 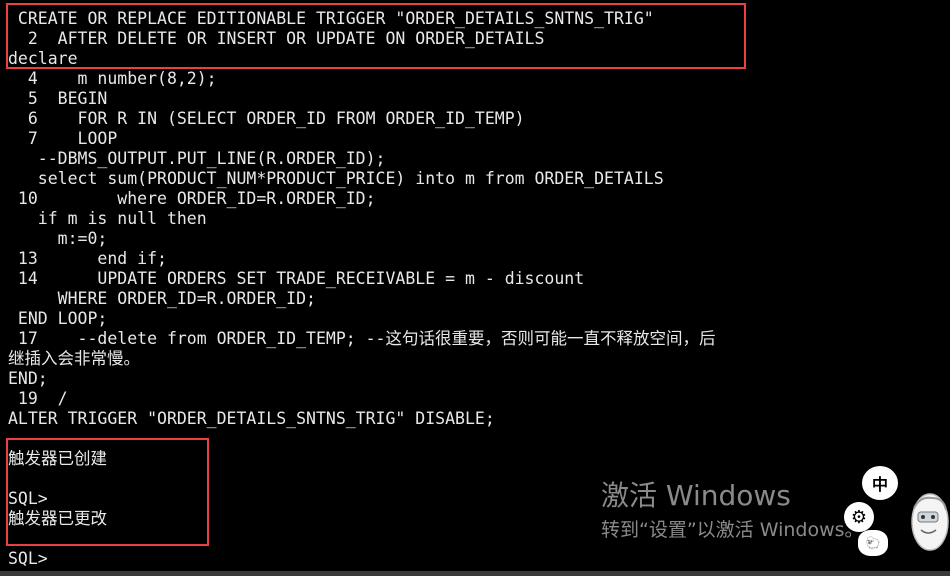 What do you see at coordinates (43, 58) in the screenshot?
I see `console-line-3: declare` at bounding box center [43, 58].